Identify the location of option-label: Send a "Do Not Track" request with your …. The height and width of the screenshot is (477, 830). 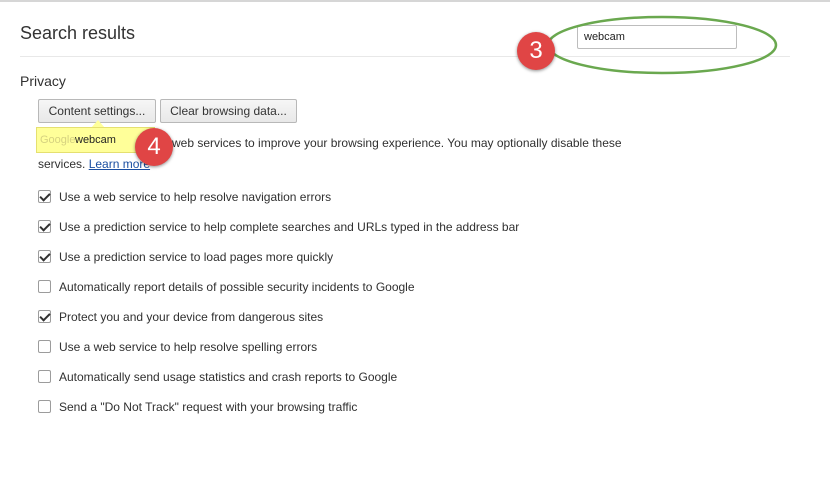
(208, 407).